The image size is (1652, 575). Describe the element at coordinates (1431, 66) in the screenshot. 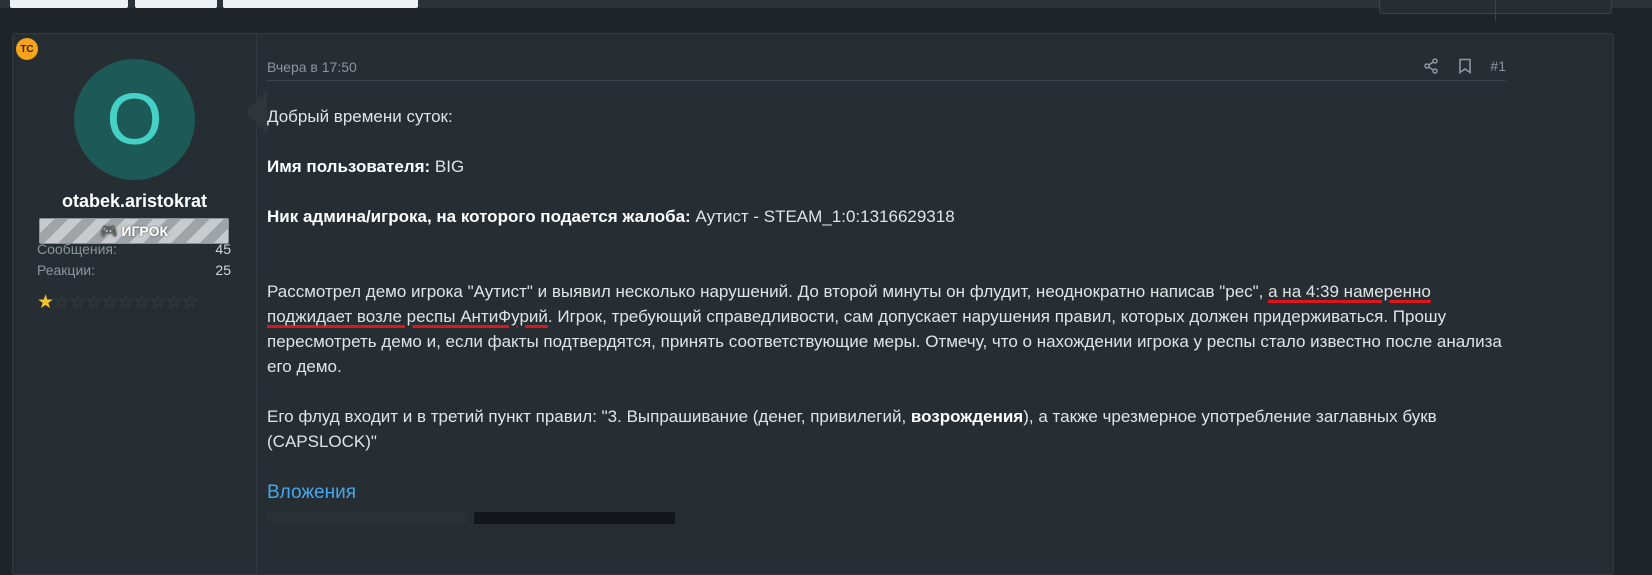

I see `share-icon` at that location.